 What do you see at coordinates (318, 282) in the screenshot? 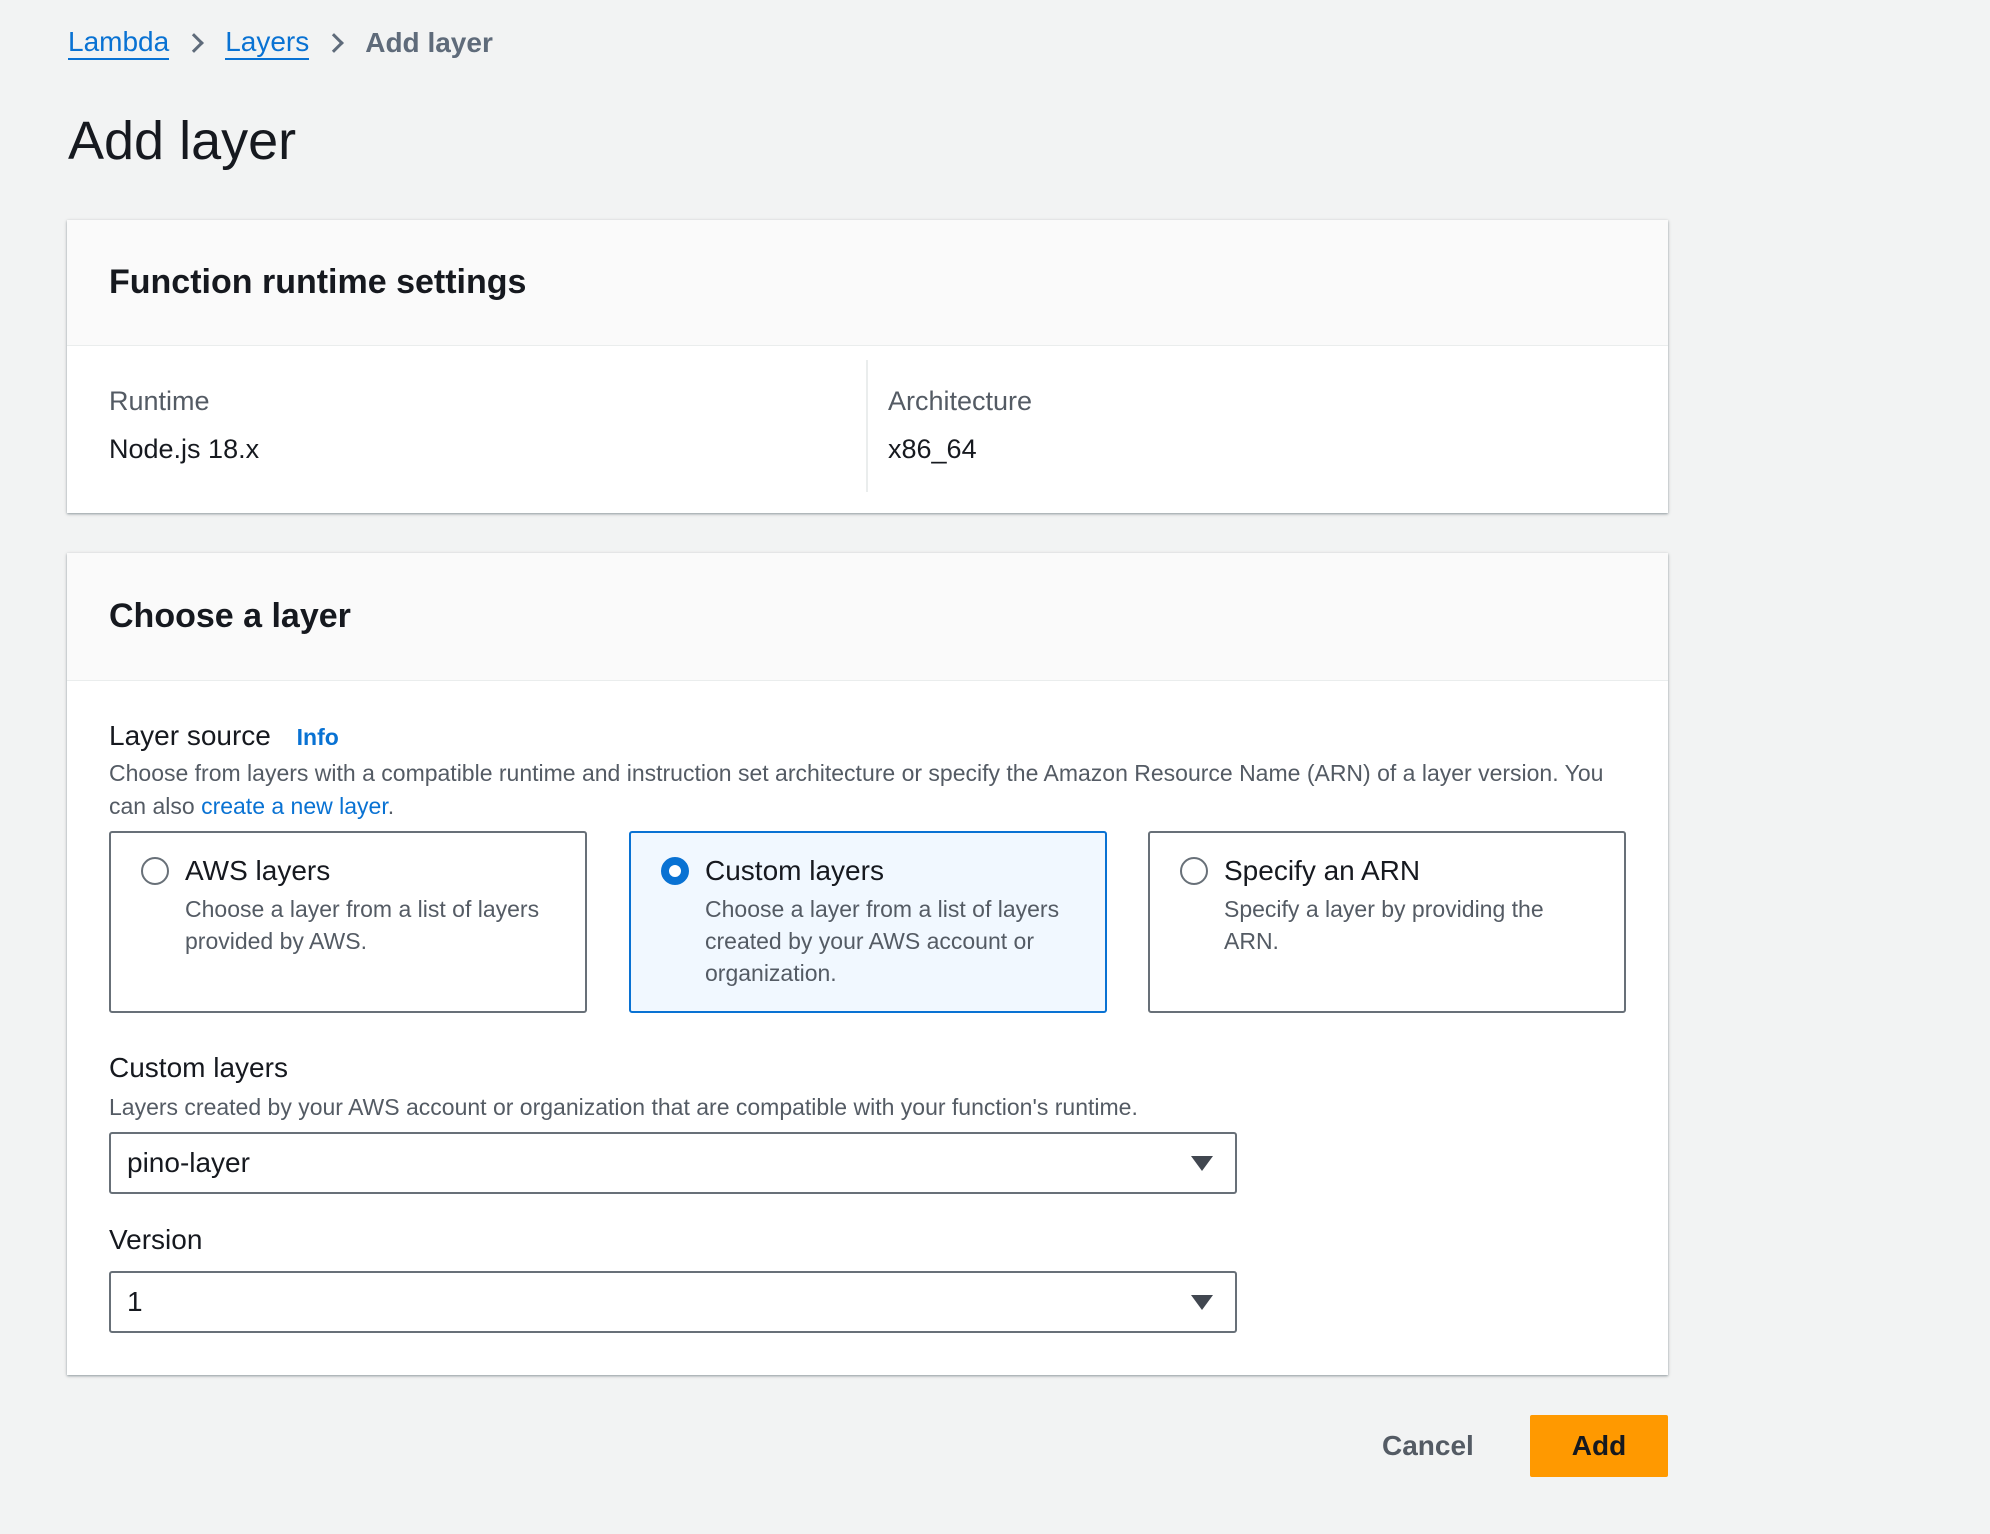
I see `card-title: Function runtime settings` at bounding box center [318, 282].